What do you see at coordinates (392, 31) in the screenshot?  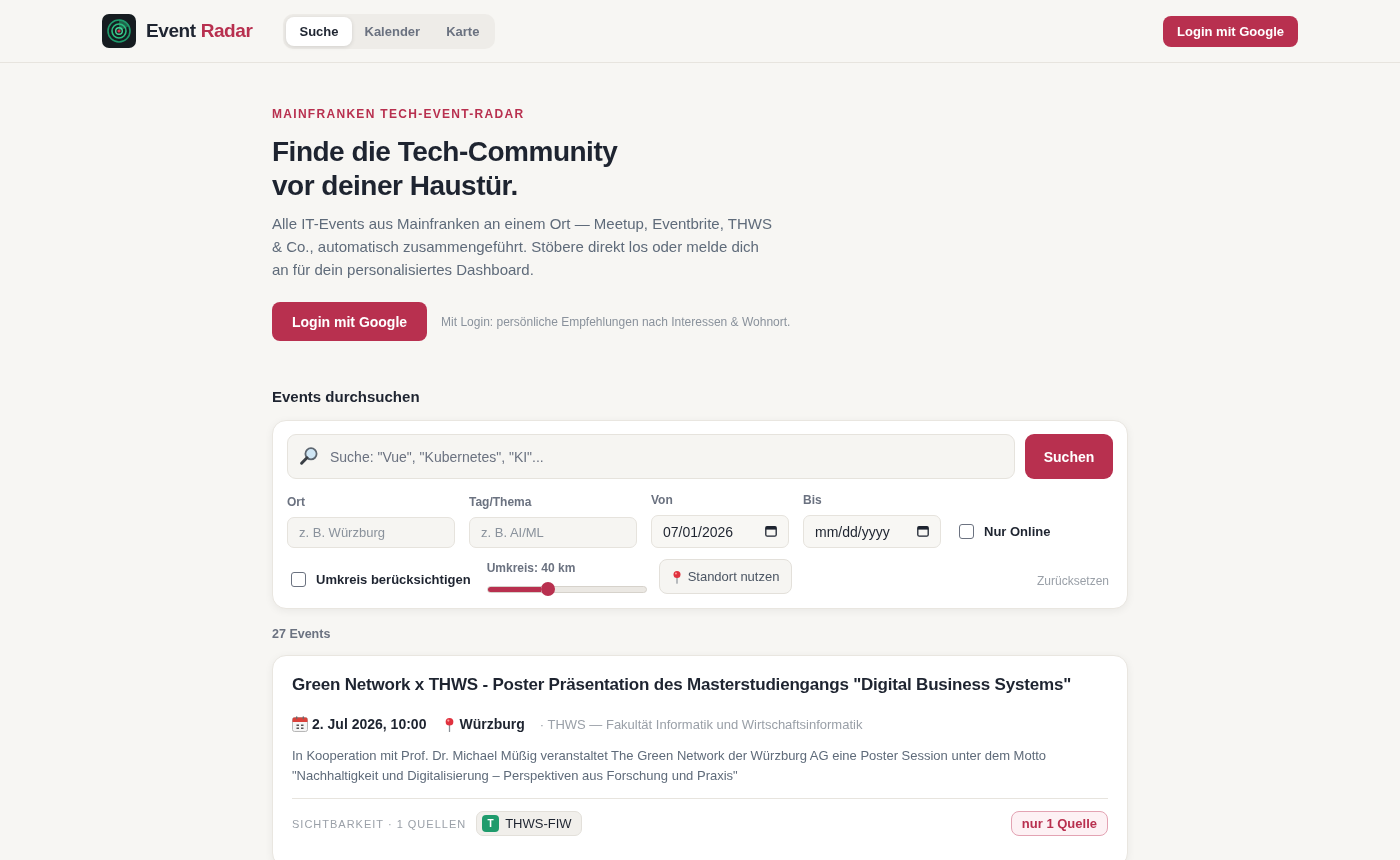 I see `view-tab: Kalender` at bounding box center [392, 31].